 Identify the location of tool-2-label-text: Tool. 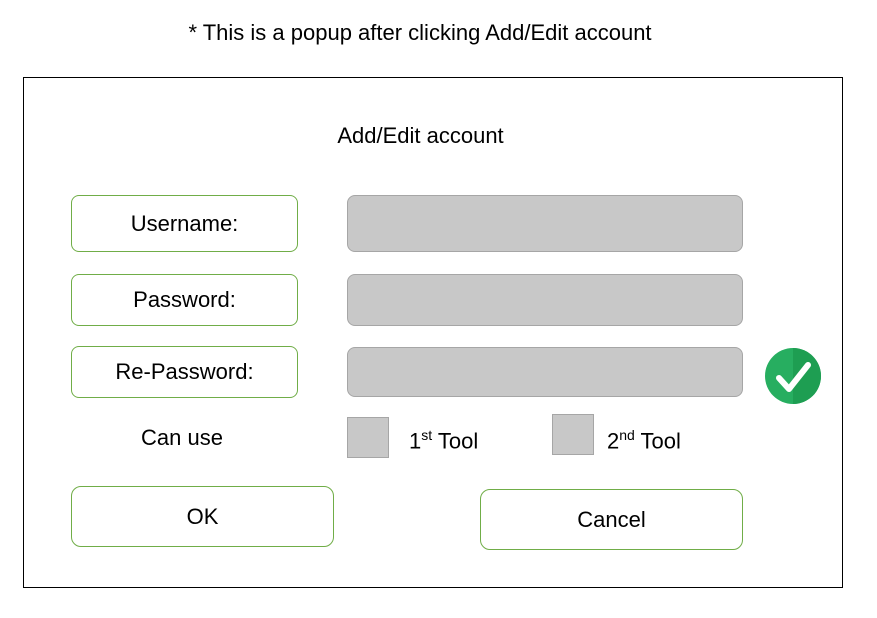
(657, 441).